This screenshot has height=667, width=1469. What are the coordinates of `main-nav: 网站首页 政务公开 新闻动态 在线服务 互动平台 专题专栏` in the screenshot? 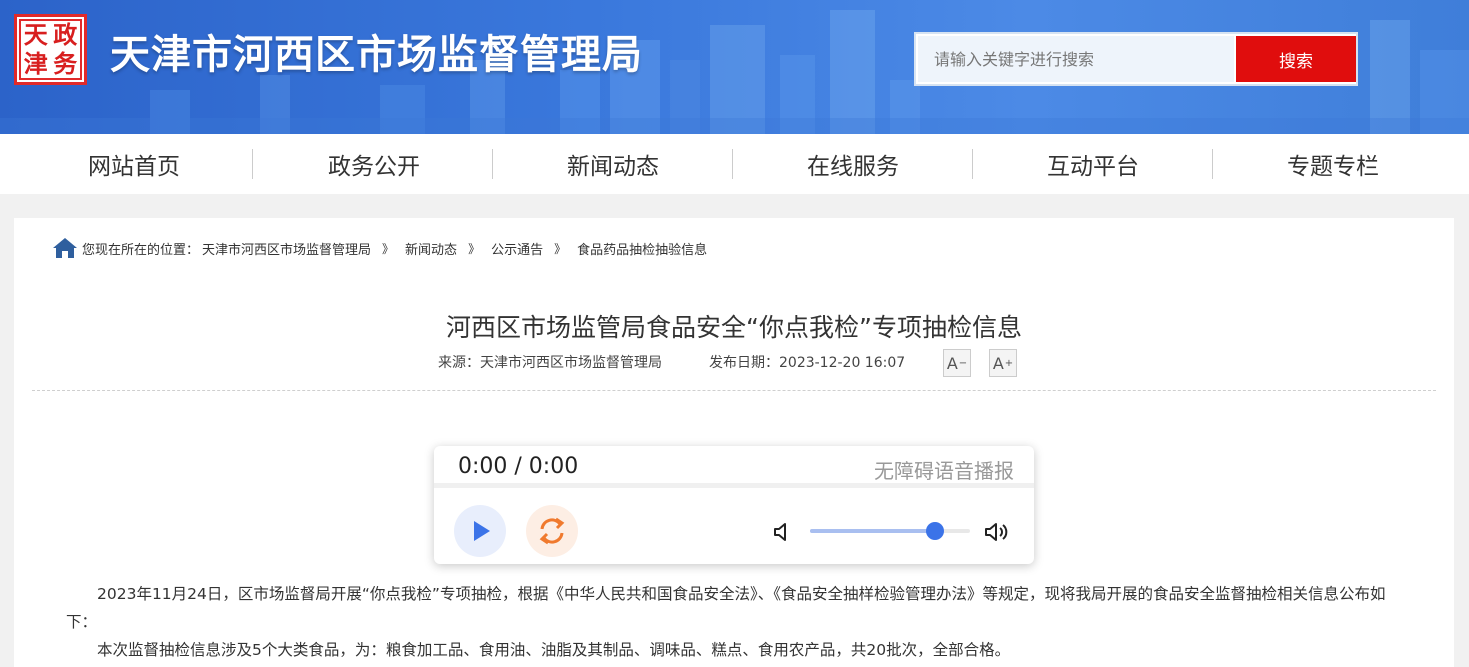 It's located at (734, 164).